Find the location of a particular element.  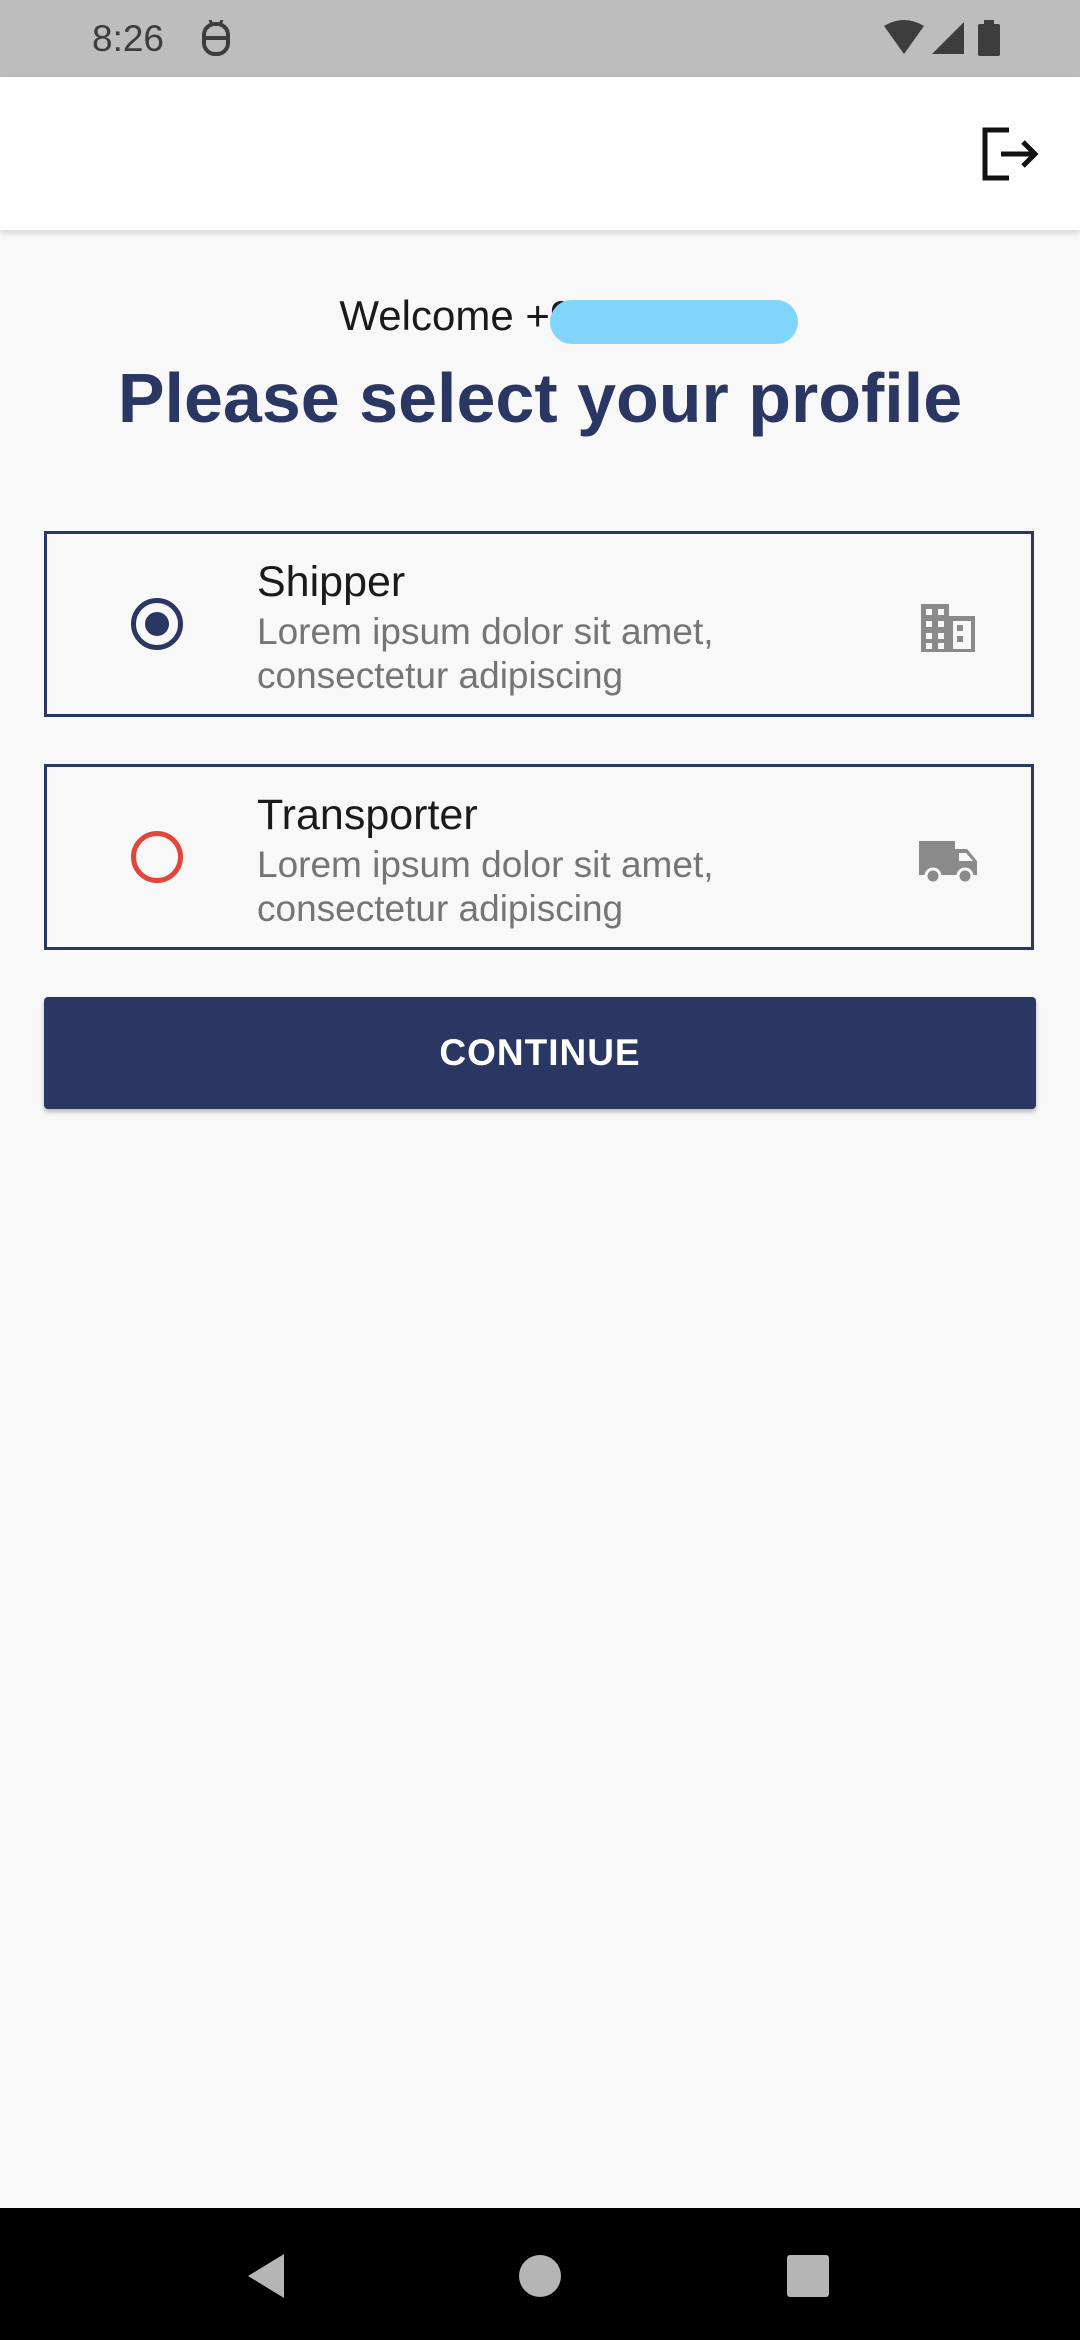

back-icon is located at coordinates (268, 2276).